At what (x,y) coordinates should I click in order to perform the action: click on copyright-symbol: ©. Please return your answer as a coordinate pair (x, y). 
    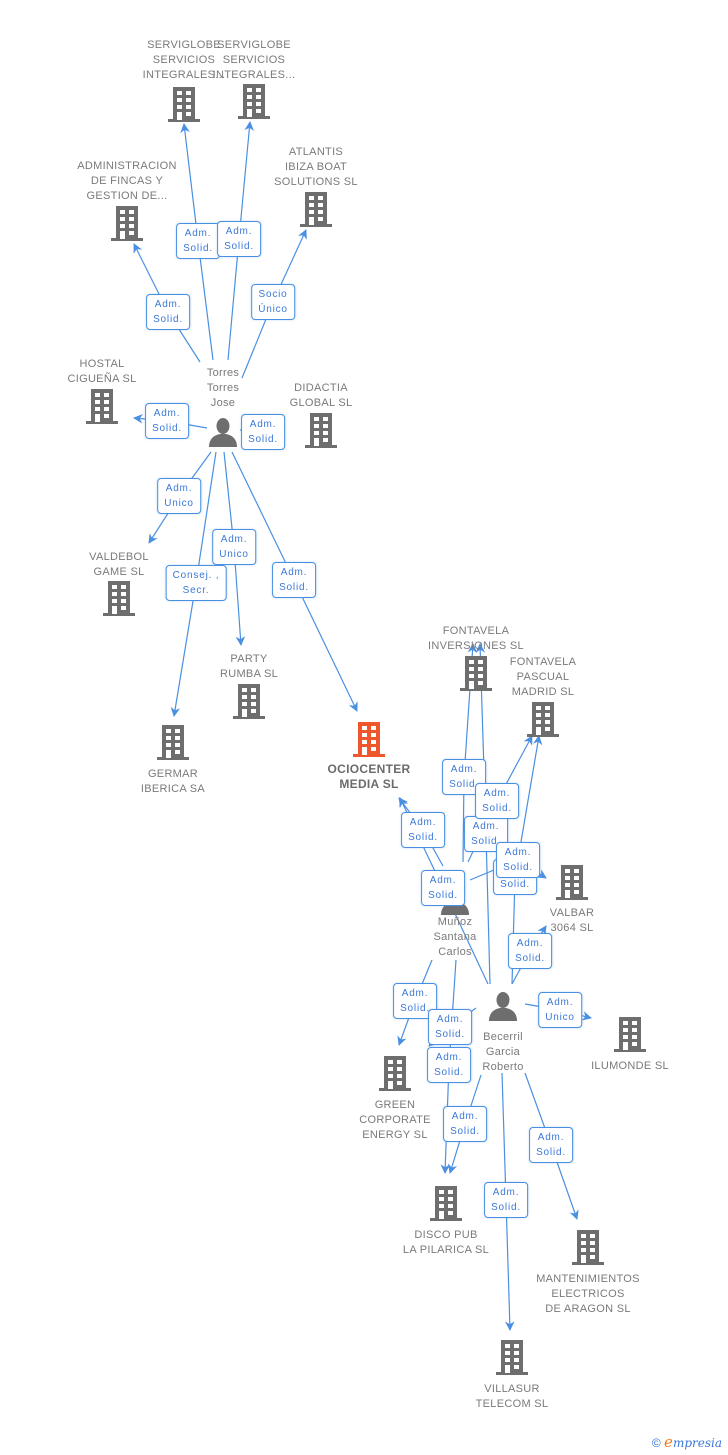
    Looking at the image, I should click on (656, 1443).